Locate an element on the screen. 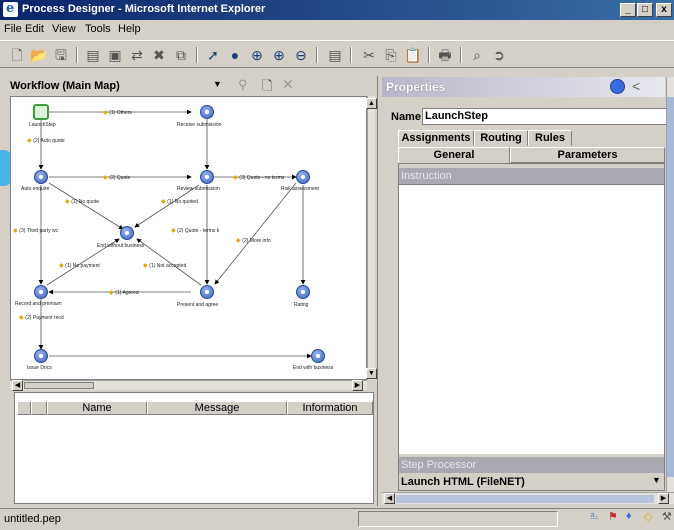 Image resolution: width=674 pixels, height=530 pixels. properties-horizontal-scrollbar: ◀ ▶ is located at coordinates (528, 498).